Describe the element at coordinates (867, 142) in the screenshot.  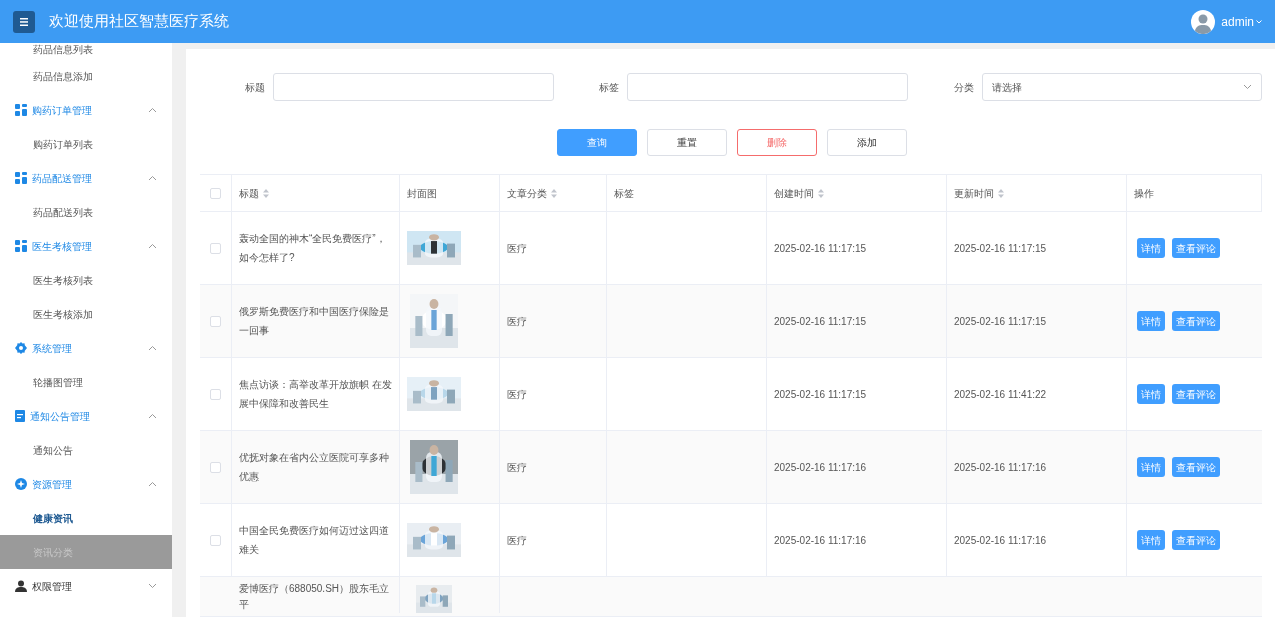
I see `action-button: 添加` at that location.